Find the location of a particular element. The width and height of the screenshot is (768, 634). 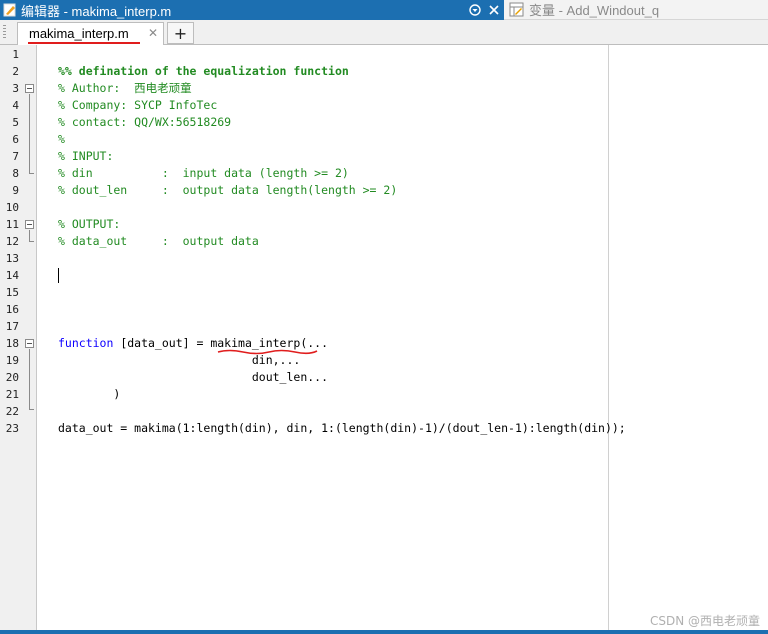

line-number: 2 is located at coordinates (15, 71).